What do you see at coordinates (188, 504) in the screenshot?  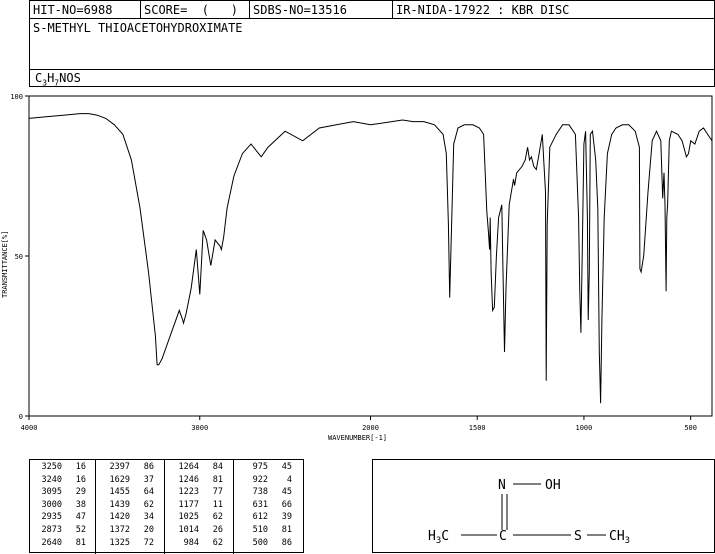 I see `peak-wavenumber: 1177` at bounding box center [188, 504].